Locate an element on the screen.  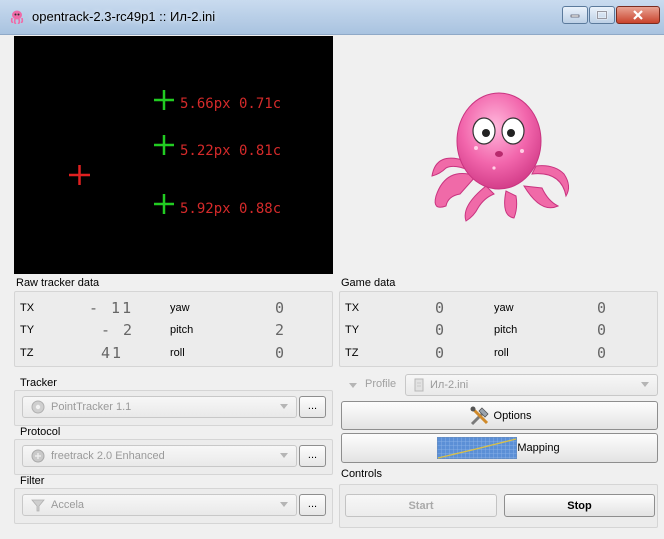
game-yaw-label: yaw is located at coordinates (504, 308).